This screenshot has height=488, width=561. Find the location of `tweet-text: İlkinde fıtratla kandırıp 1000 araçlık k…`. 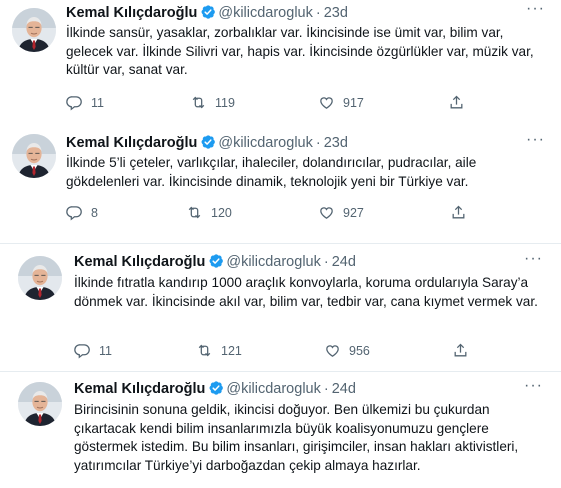

tweet-text: İlkinde fıtratla kandırıp 1000 araçlık k… is located at coordinates (306, 292).